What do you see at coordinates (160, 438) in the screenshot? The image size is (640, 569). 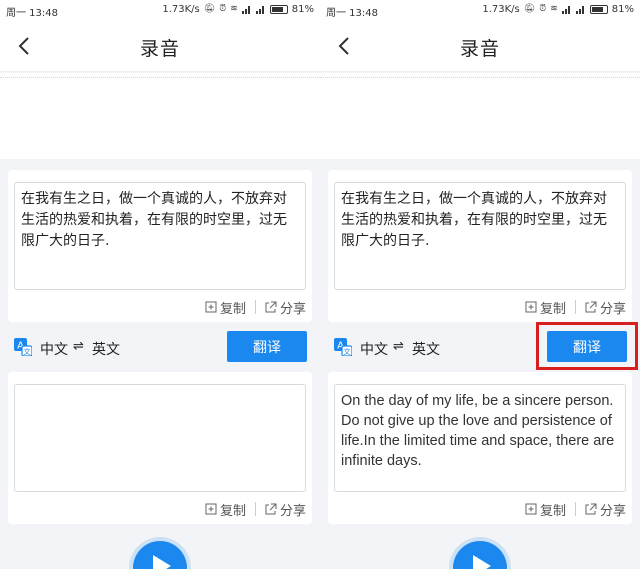 I see `result-text-area` at bounding box center [160, 438].